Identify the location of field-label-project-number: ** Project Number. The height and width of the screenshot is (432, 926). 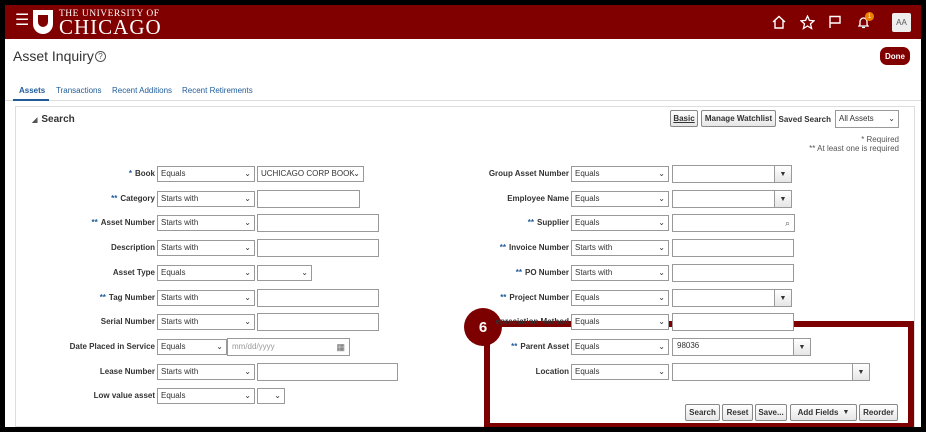
(487, 297).